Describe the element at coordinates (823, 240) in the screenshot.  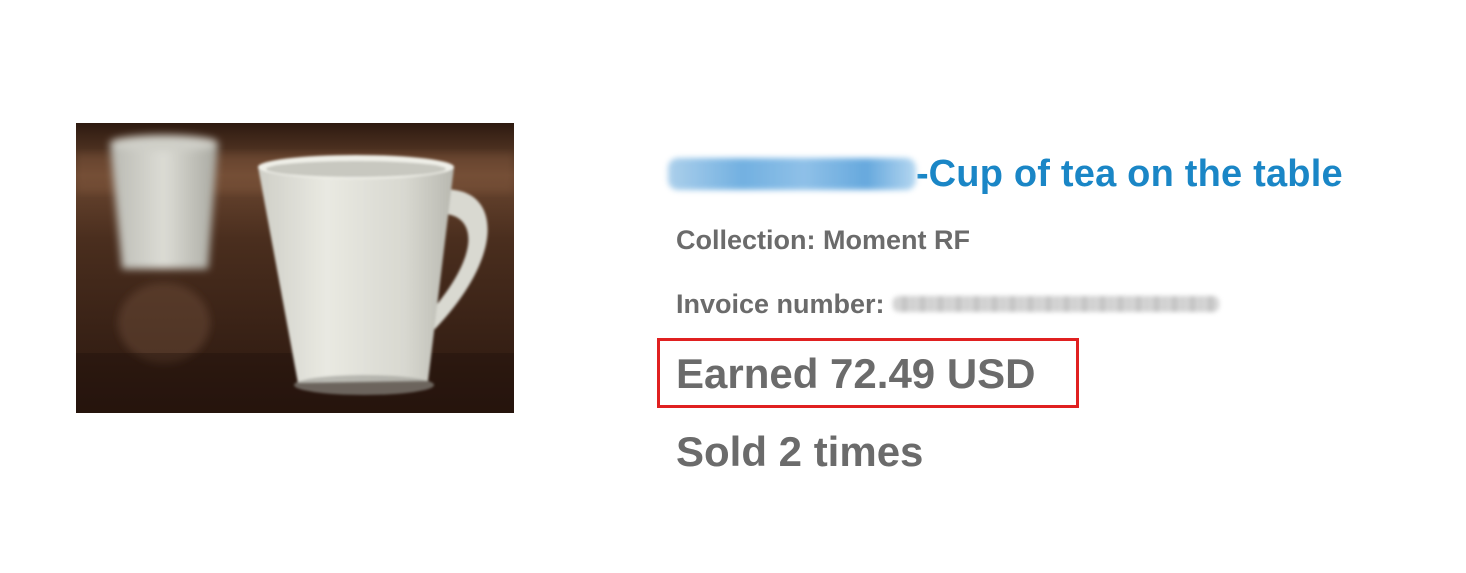
I see `collection-text: Collection: Moment RF` at that location.